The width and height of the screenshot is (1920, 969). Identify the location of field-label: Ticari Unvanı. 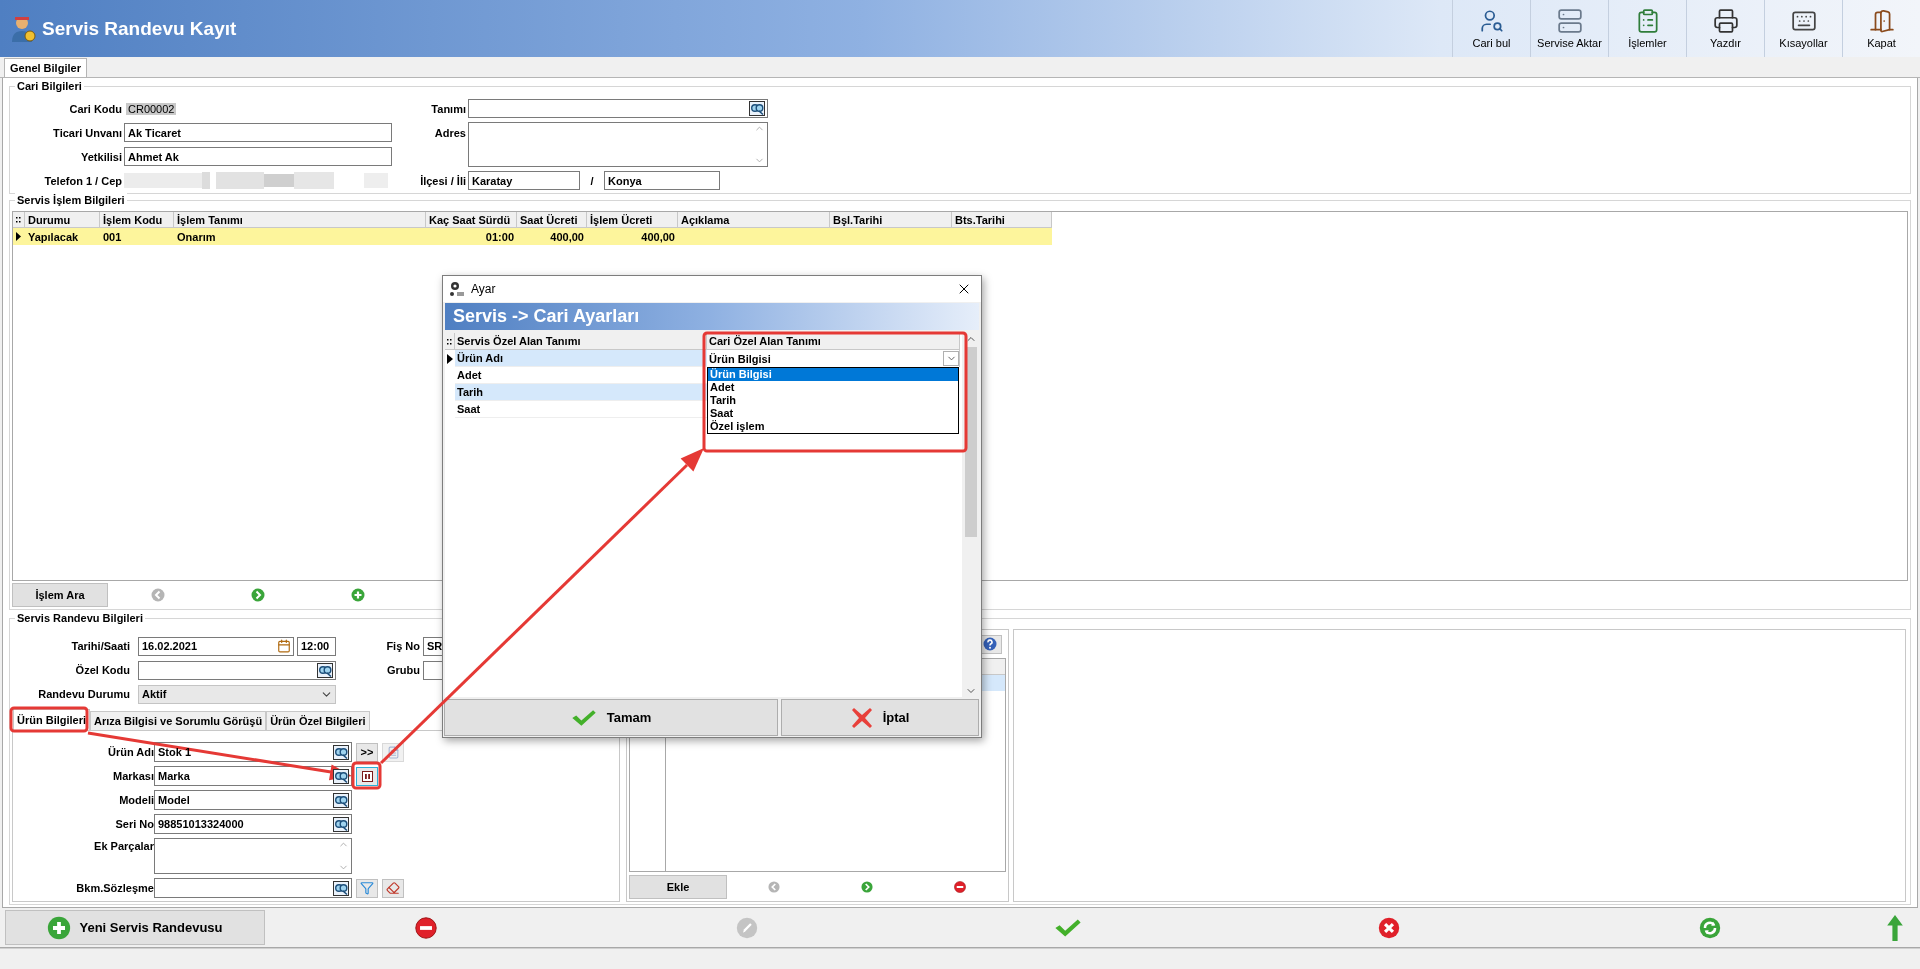
(87, 132).